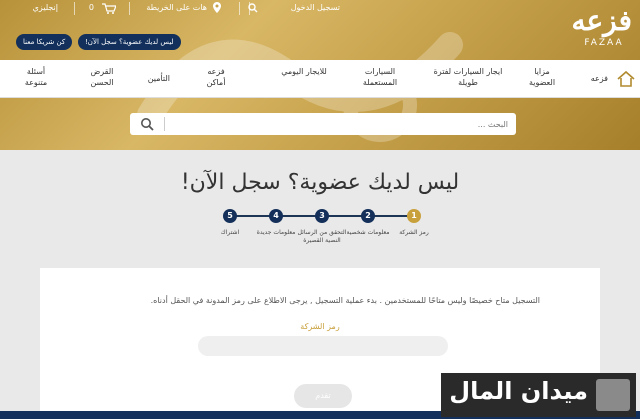  I want to click on step-1: 1 رمز الشركة, so click(414, 222).